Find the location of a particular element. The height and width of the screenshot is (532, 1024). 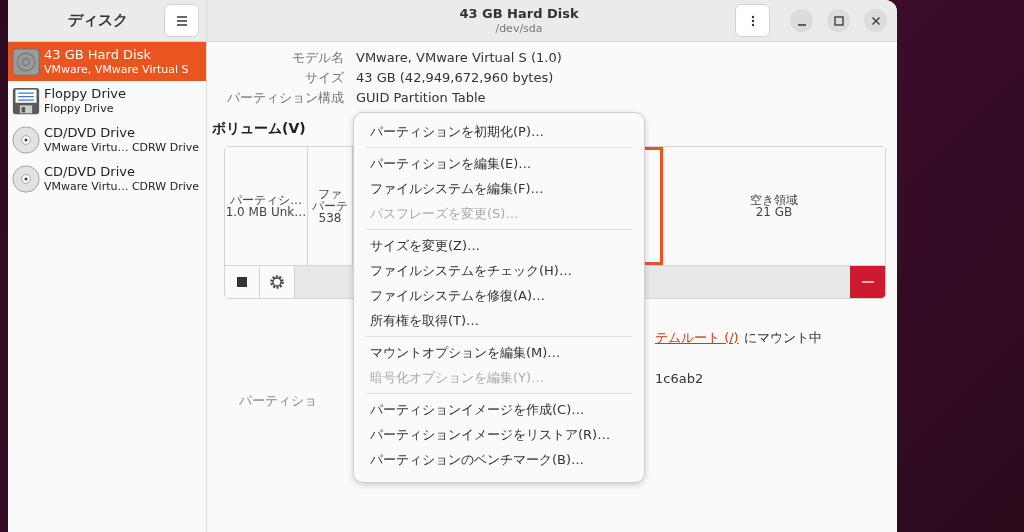

disk-list-item: 43 GB Hard Disk VMware, VMware Virtual S is located at coordinates (107, 61).